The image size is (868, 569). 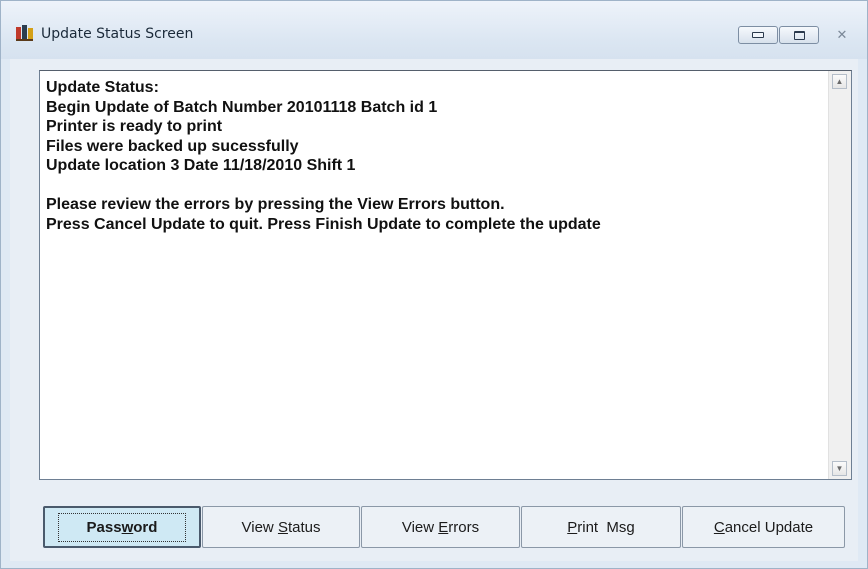 I want to click on status-line: Printer is ready to print, so click(x=134, y=126).